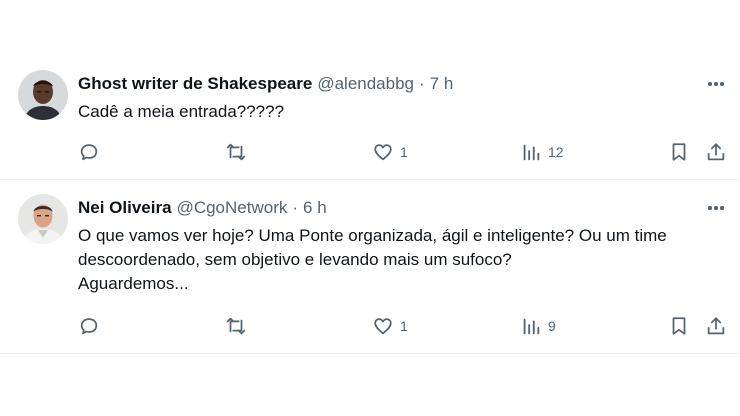  What do you see at coordinates (552, 326) in the screenshot?
I see `view-count: 9` at bounding box center [552, 326].